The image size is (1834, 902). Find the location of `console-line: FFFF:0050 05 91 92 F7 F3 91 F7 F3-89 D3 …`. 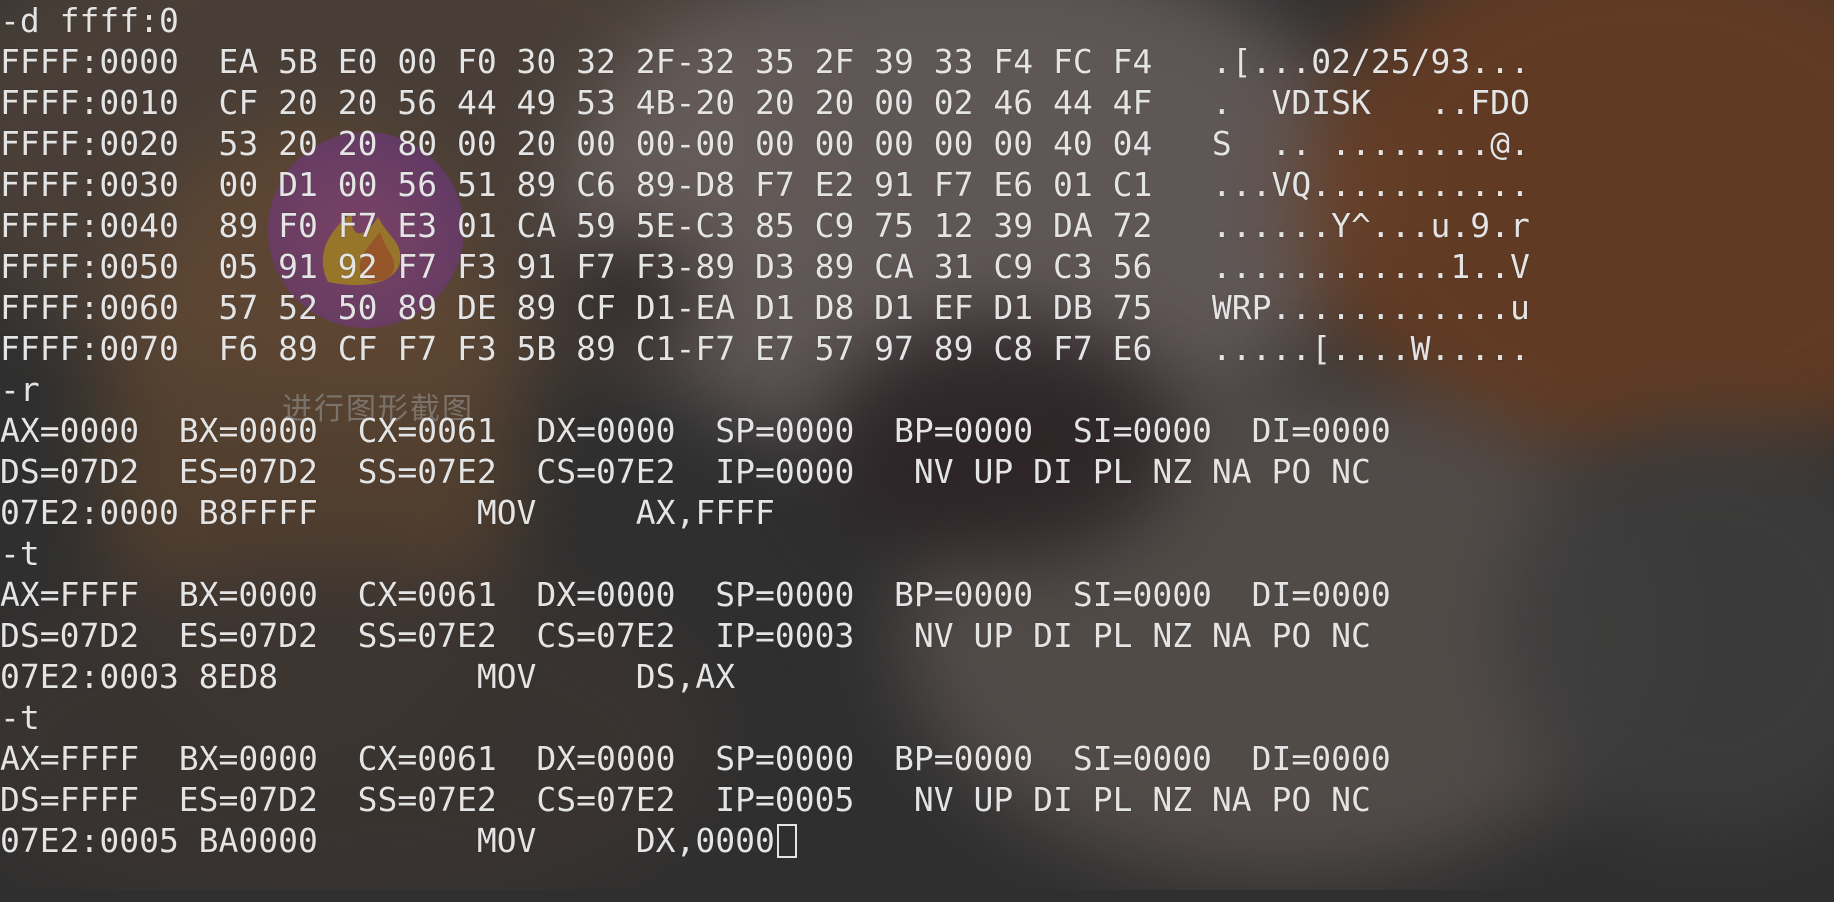

console-line: FFFF:0050 05 91 92 F7 F3 91 F7 F3-89 D3 … is located at coordinates (765, 266).